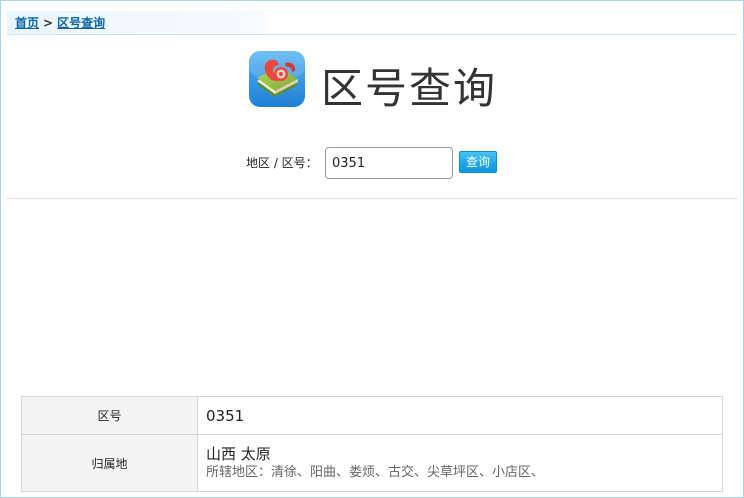 Image resolution: width=744 pixels, height=498 pixels. I want to click on search-button: 查询, so click(478, 162).